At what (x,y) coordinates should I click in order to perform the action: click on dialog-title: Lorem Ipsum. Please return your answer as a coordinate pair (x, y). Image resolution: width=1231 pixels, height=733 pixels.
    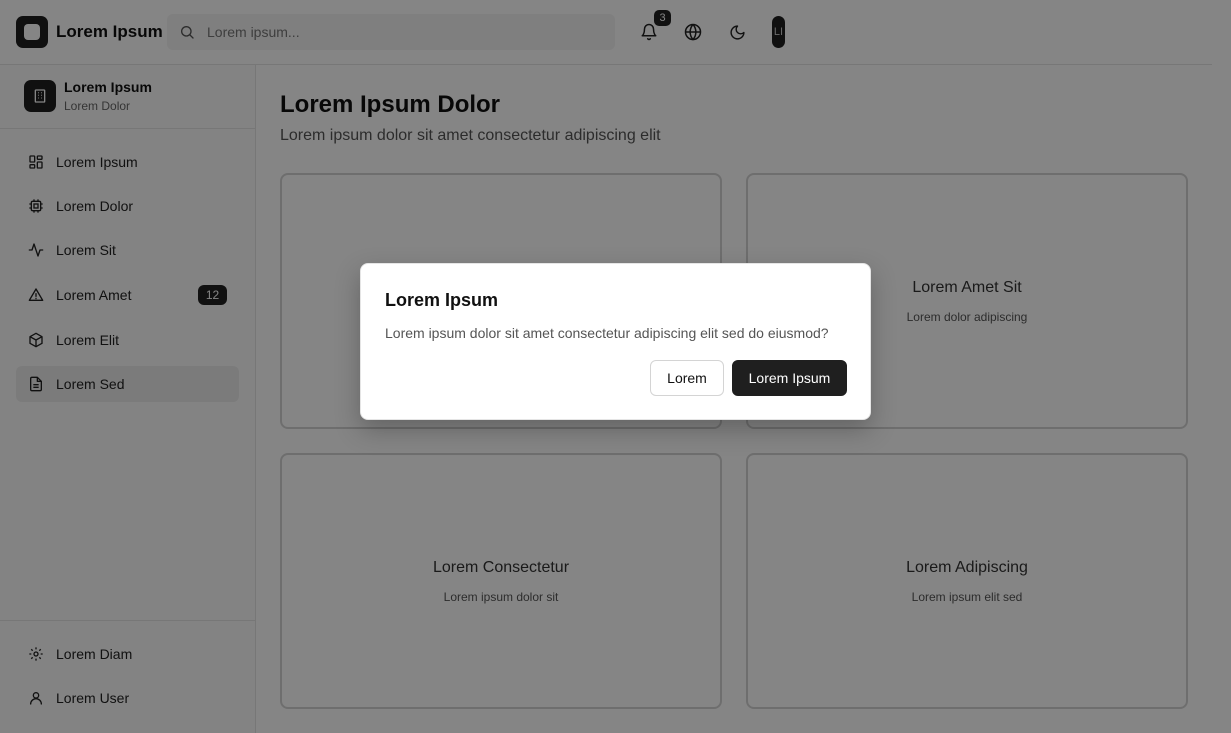
    Looking at the image, I should click on (442, 300).